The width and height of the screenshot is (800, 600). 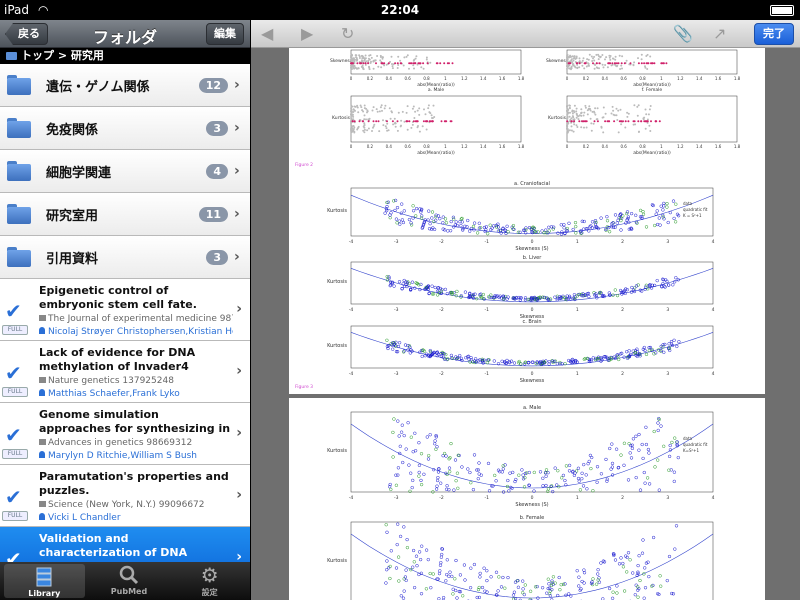 What do you see at coordinates (525, 34) in the screenshot?
I see `viewer-toolbar: ◀ ▶ ↻ 📎 ↗ 完了` at bounding box center [525, 34].